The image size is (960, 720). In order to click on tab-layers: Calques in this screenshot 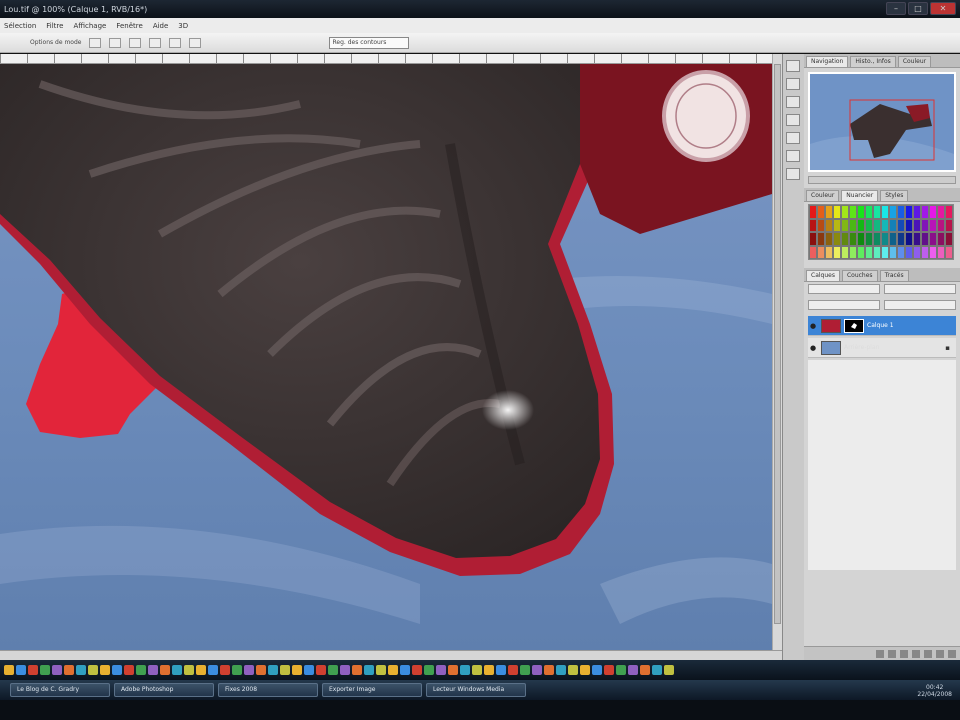, I will do `click(823, 275)`.